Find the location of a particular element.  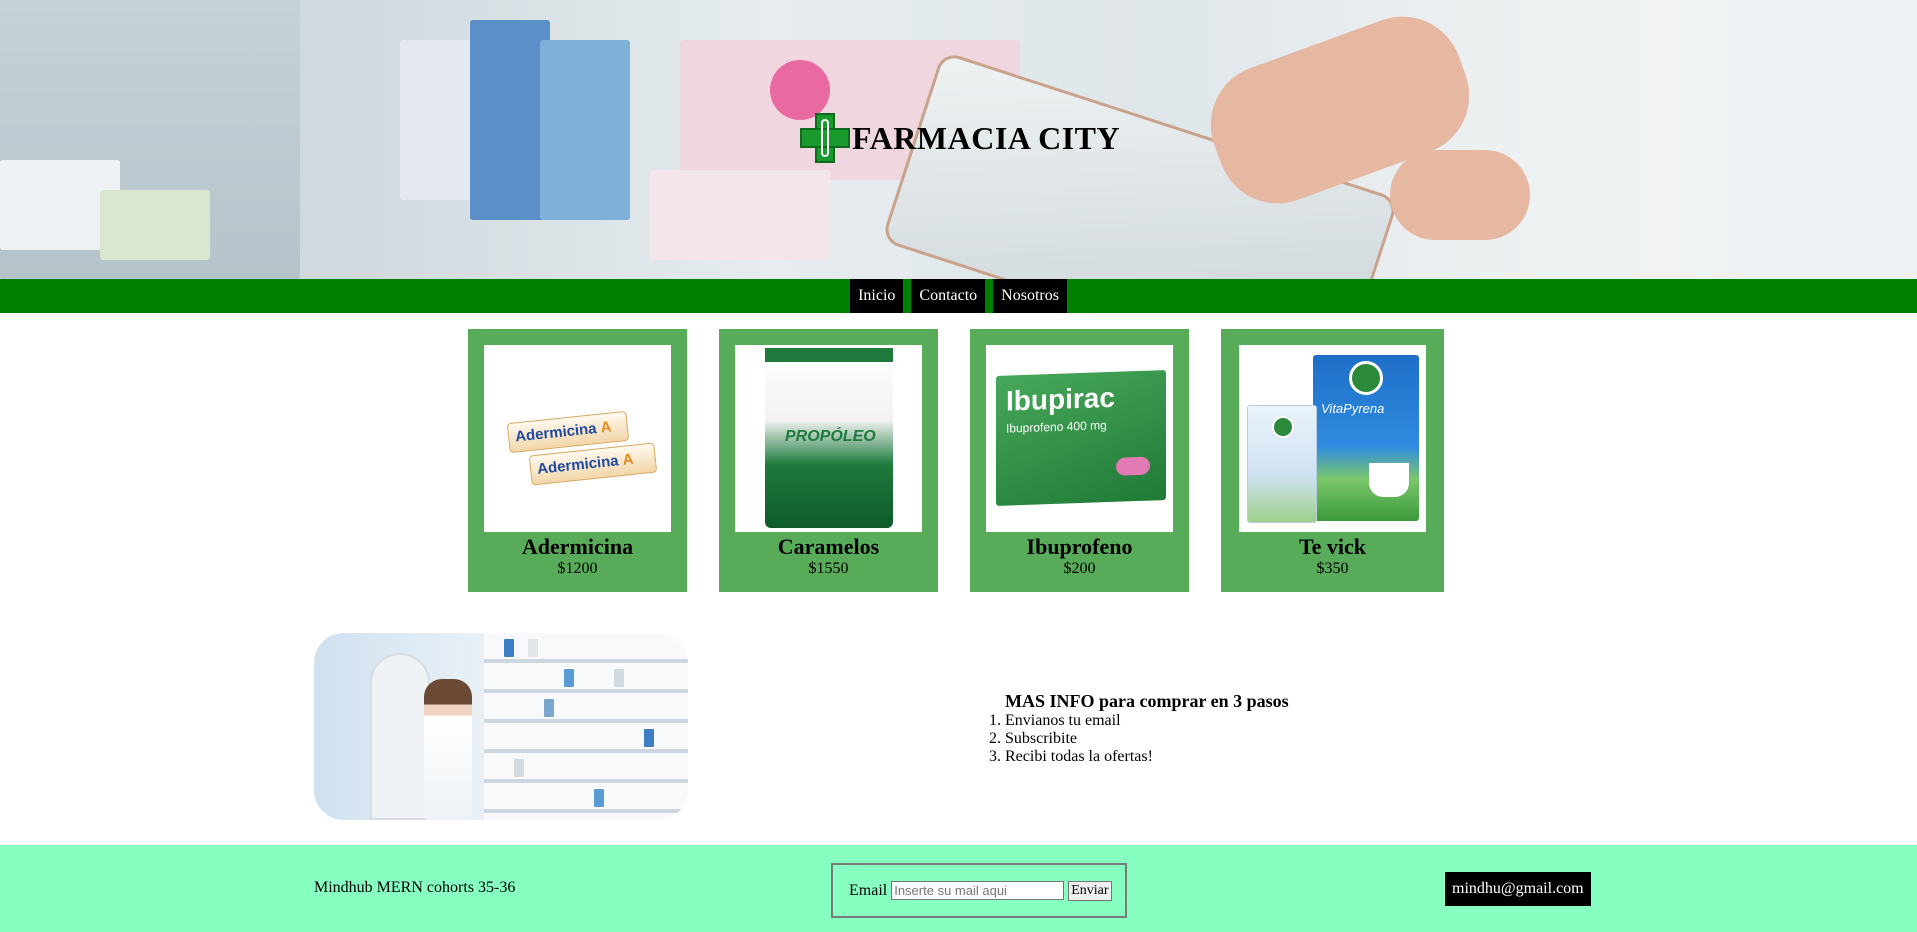

brand-title: FARMACIA CITY is located at coordinates (986, 137).